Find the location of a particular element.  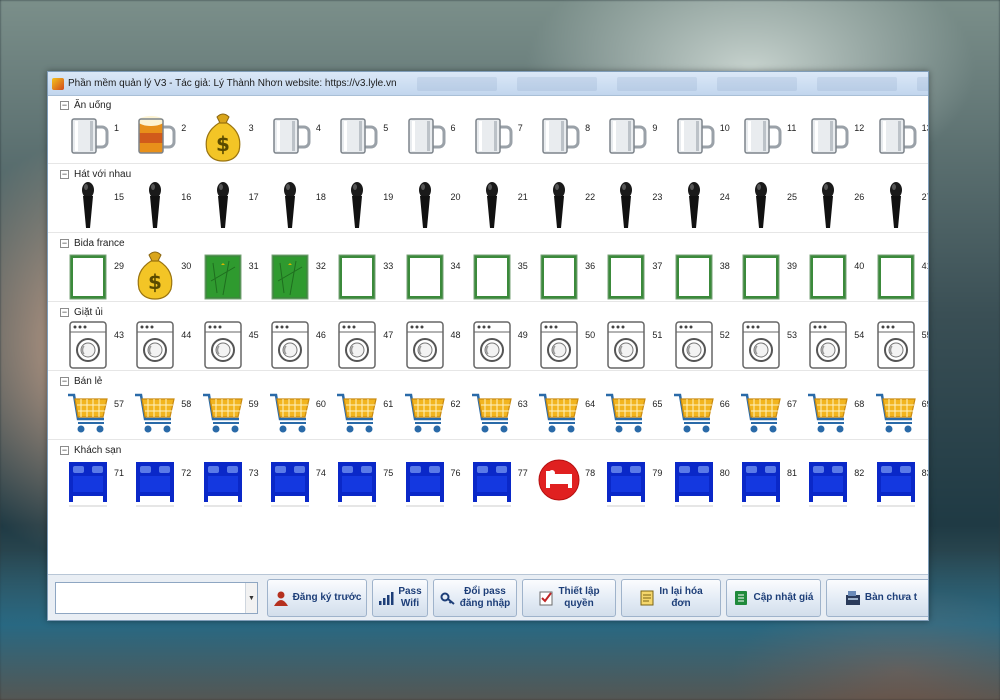

station-57: 57 is located at coordinates (97, 413).